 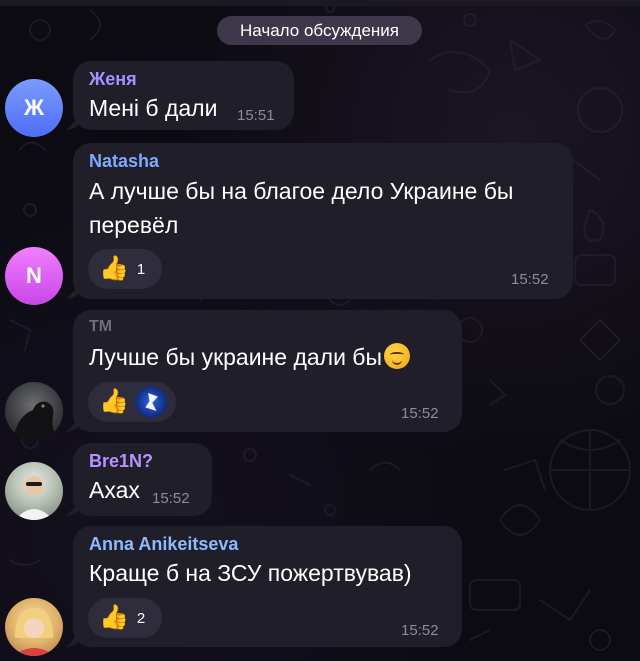 I want to click on message-text: Ахах, so click(x=114, y=490).